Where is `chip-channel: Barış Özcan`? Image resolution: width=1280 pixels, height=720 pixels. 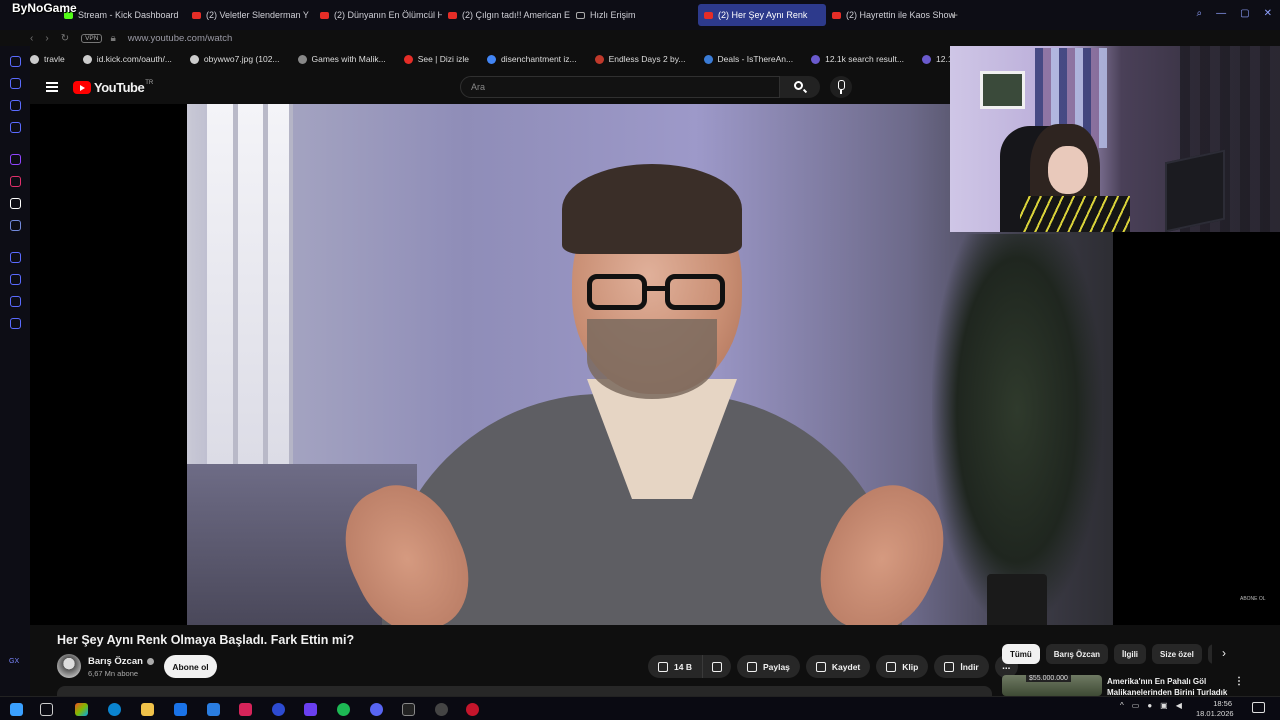 chip-channel: Barış Özcan is located at coordinates (1077, 654).